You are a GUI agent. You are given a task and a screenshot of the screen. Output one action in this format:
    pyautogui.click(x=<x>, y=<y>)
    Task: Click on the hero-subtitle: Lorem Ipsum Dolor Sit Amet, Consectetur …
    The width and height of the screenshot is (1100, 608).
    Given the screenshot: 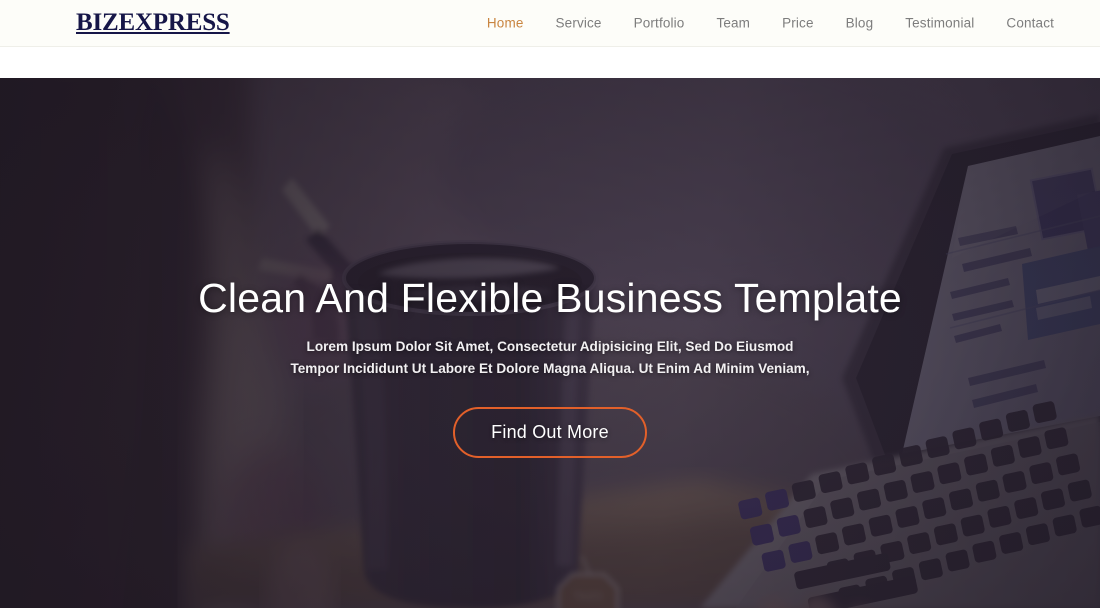 What is the action you would take?
    pyautogui.click(x=549, y=358)
    